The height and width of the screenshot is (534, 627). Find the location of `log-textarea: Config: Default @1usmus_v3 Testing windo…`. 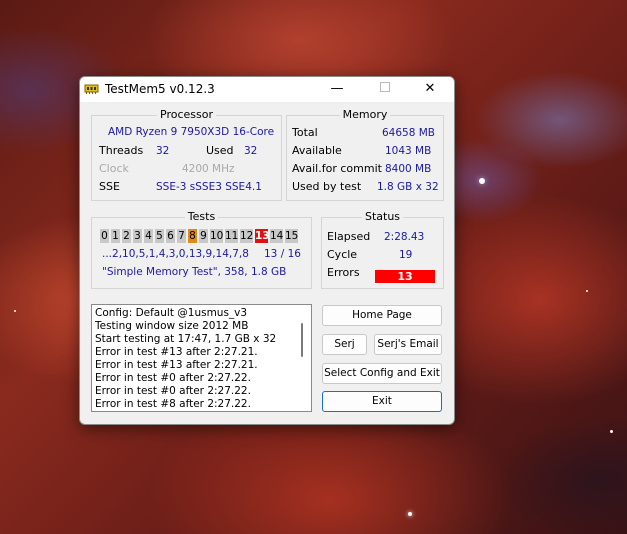

log-textarea: Config: Default @1usmus_v3 Testing windo… is located at coordinates (201, 358).